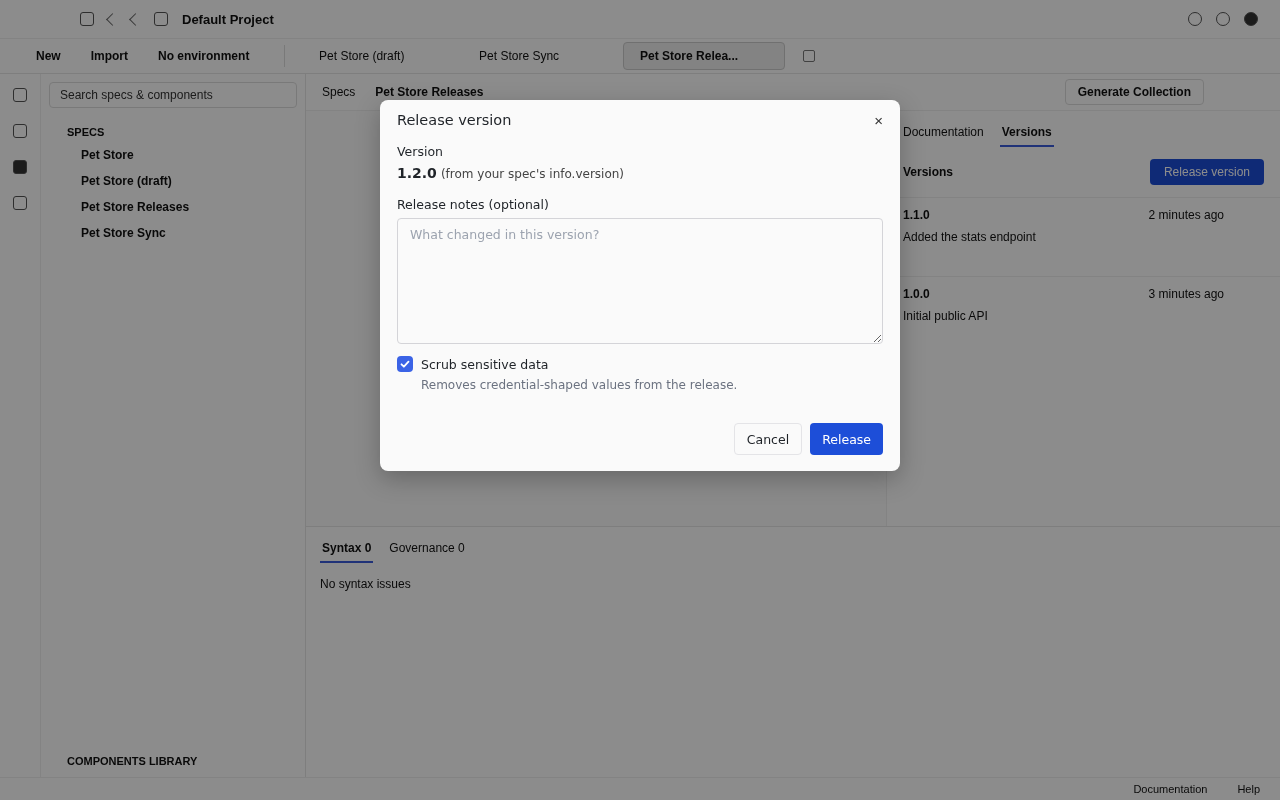 The height and width of the screenshot is (800, 1280). I want to click on account-icon, so click(1251, 19).